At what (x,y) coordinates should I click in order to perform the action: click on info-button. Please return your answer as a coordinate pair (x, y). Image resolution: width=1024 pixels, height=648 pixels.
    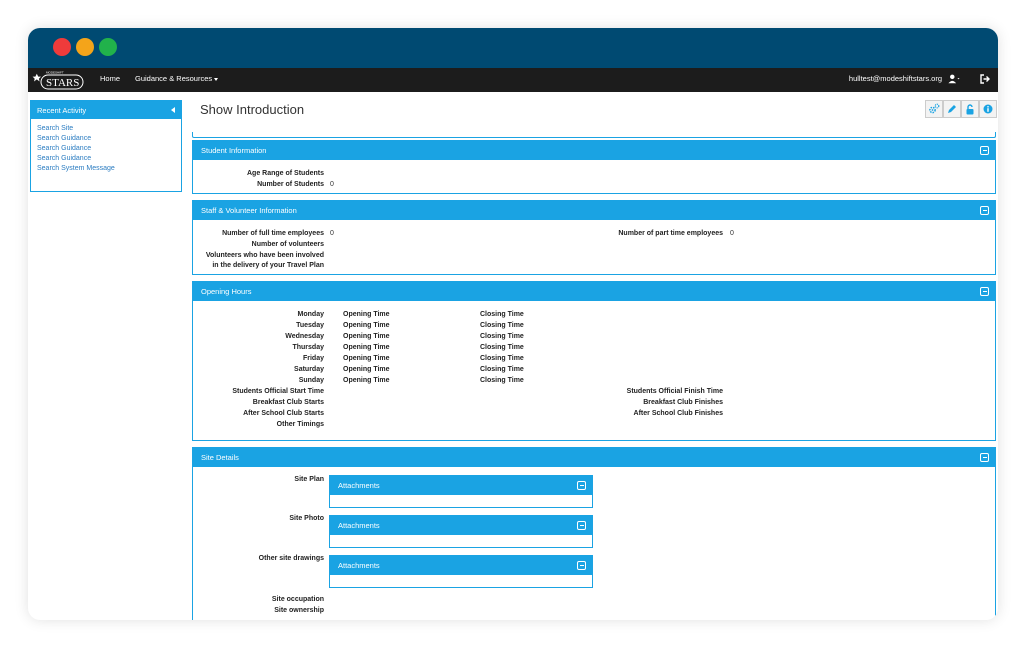
    Looking at the image, I should click on (988, 109).